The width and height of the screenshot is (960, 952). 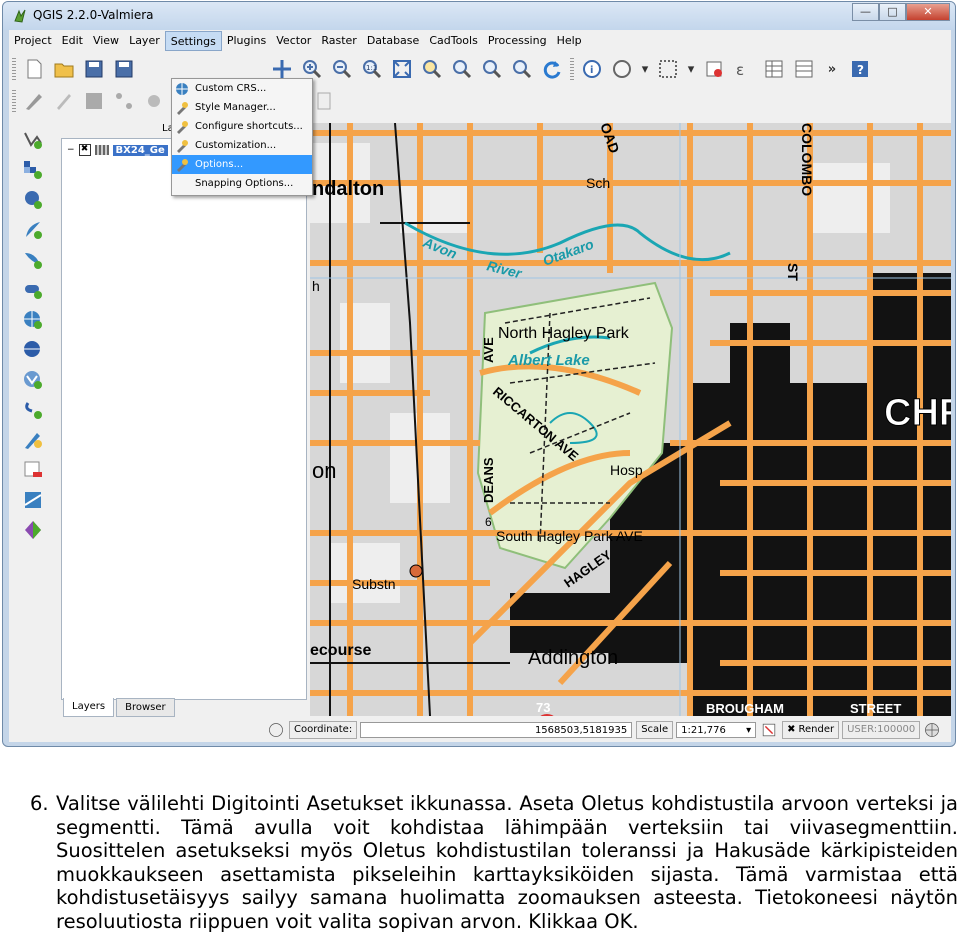 What do you see at coordinates (323, 730) in the screenshot?
I see `coordinate-label: Coordinate:` at bounding box center [323, 730].